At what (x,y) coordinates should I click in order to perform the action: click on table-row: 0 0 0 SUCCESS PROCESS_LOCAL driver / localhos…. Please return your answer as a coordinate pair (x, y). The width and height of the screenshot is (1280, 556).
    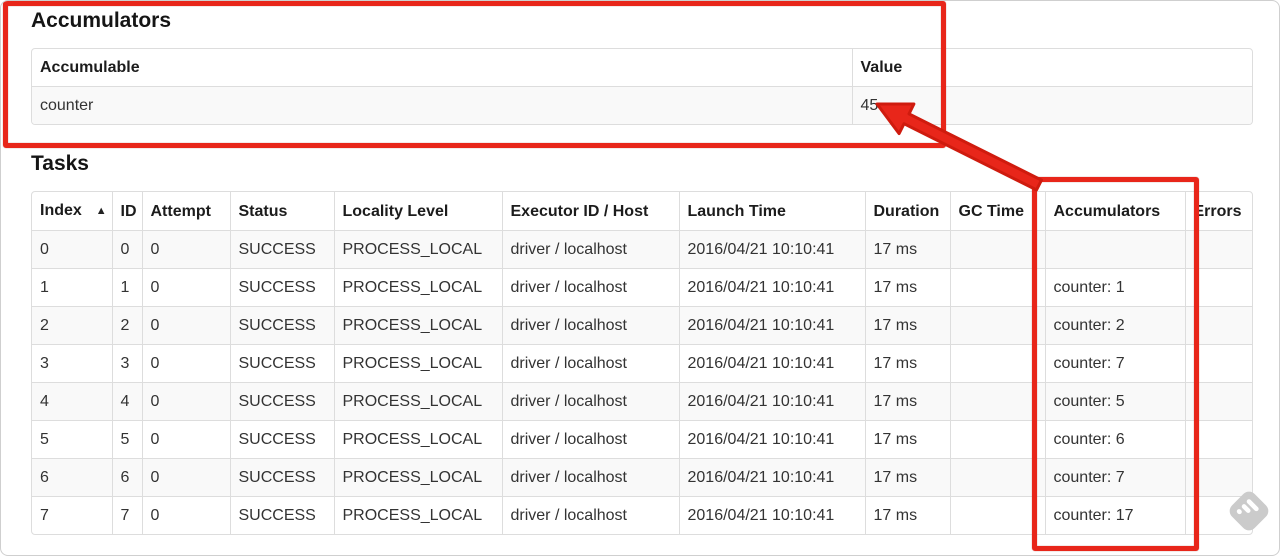
    Looking at the image, I should click on (642, 249).